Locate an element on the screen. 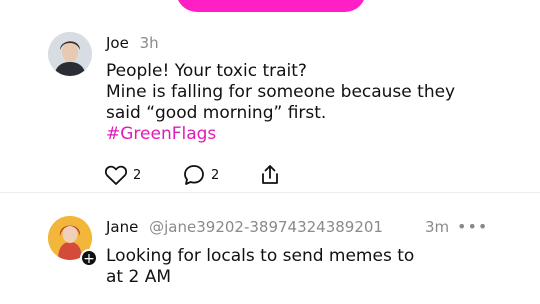 The height and width of the screenshot is (304, 540). avatar-joe-image is located at coordinates (70, 54).